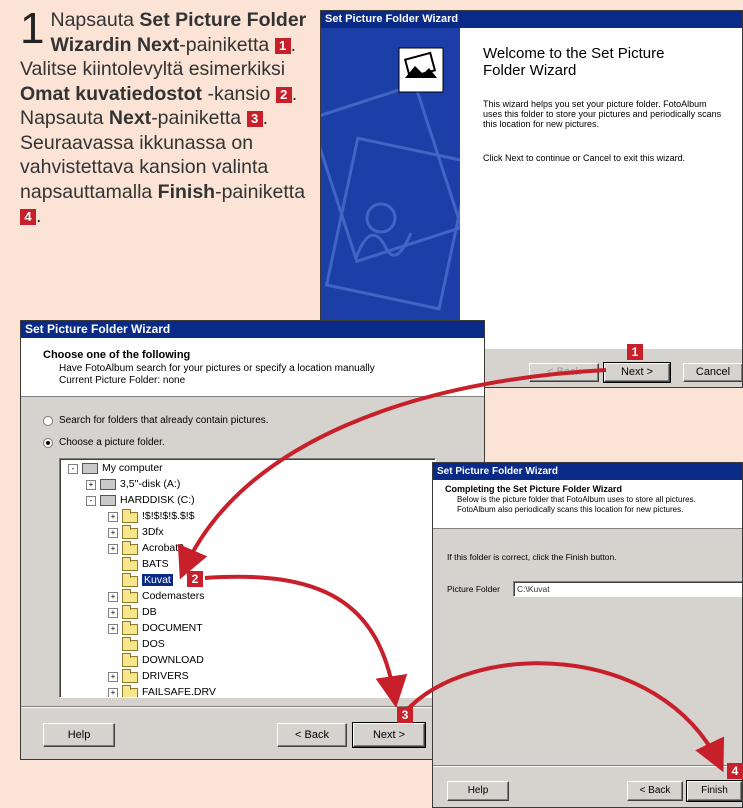  I want to click on tree-item-label: Kuvat, so click(157, 580).